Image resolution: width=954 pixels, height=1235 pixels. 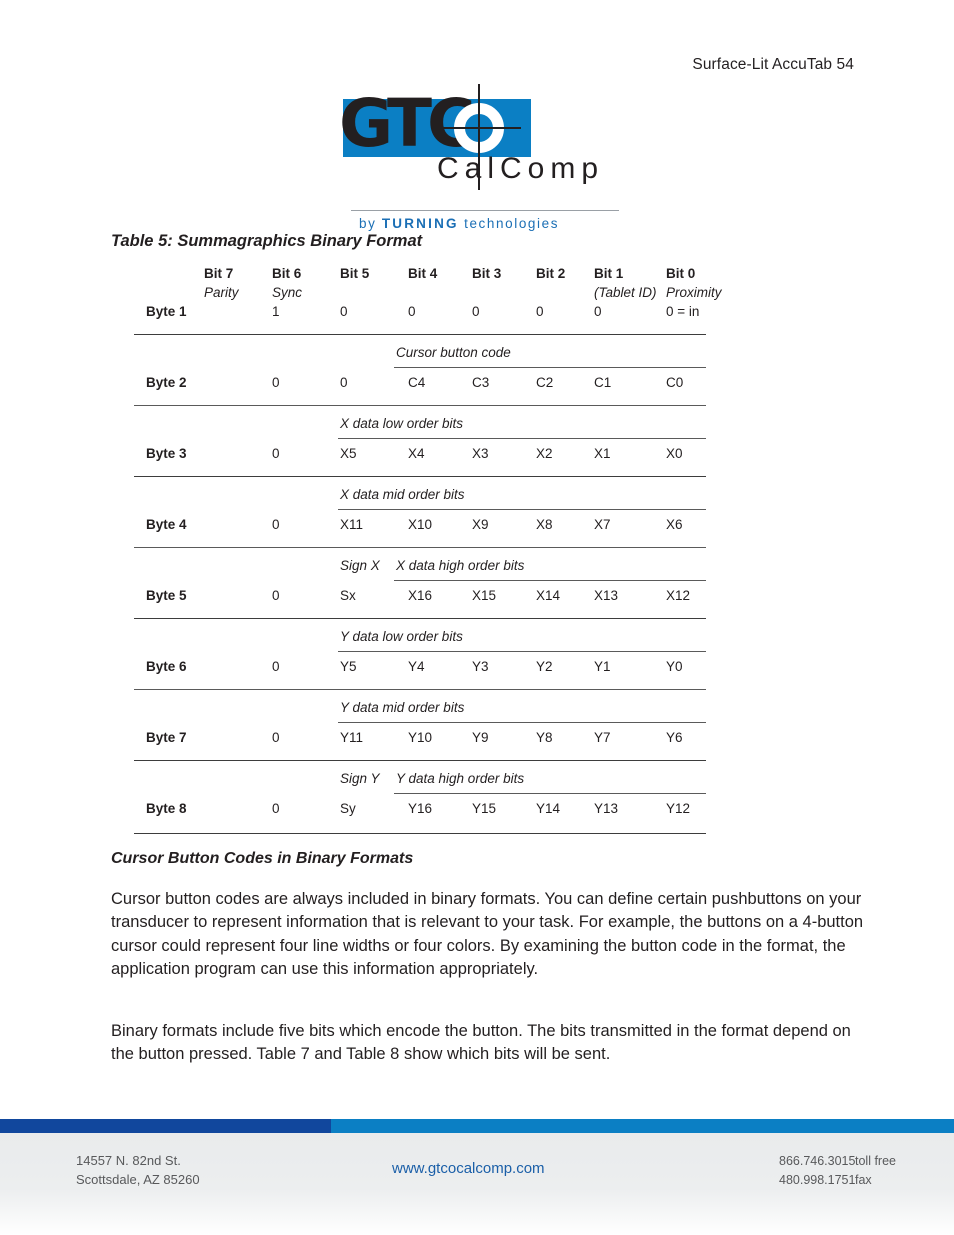 I want to click on bit-value-cell: Y0, so click(x=674, y=666).